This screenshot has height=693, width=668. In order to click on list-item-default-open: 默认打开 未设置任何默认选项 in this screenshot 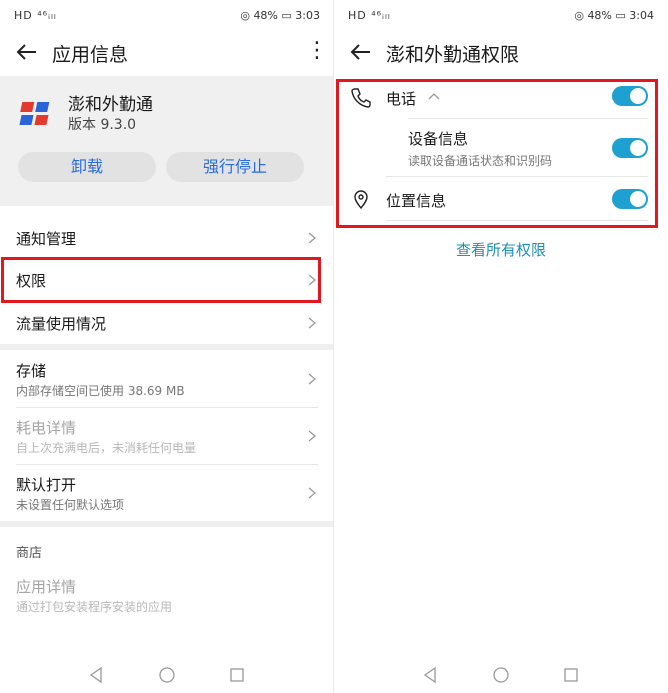, I will do `click(167, 493)`.